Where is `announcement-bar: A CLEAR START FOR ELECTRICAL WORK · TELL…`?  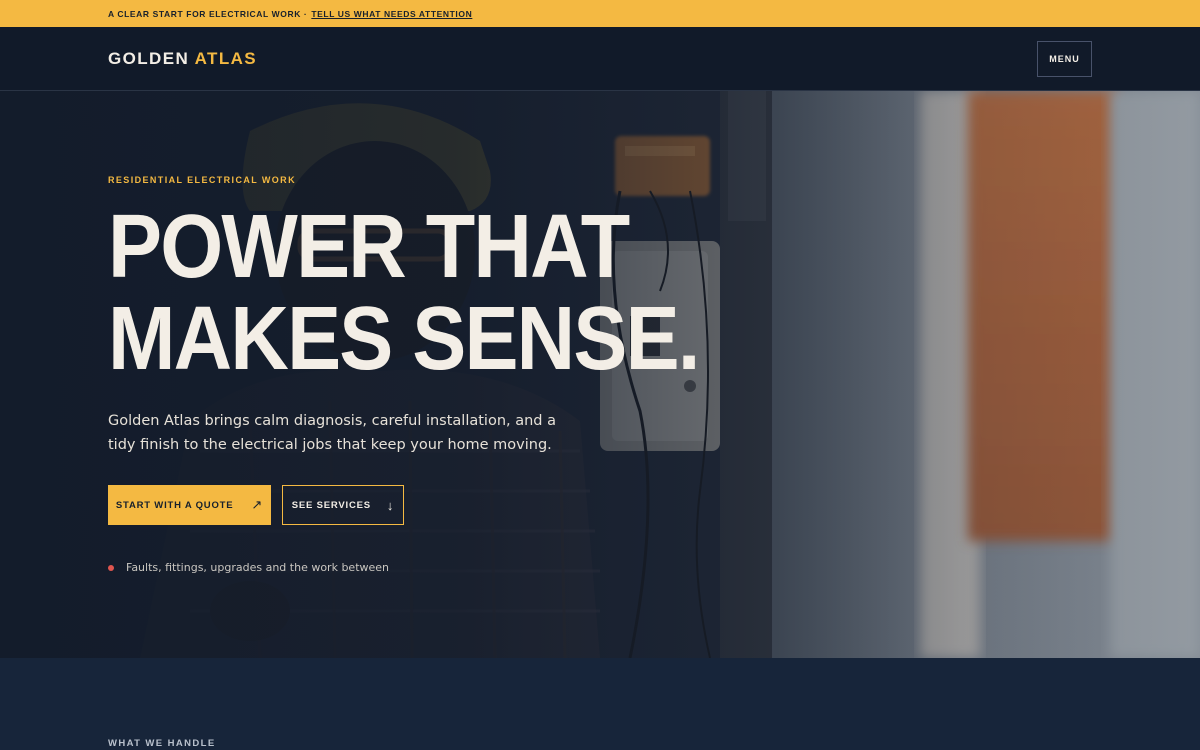
announcement-bar: A CLEAR START FOR ELECTRICAL WORK · TELL… is located at coordinates (600, 13).